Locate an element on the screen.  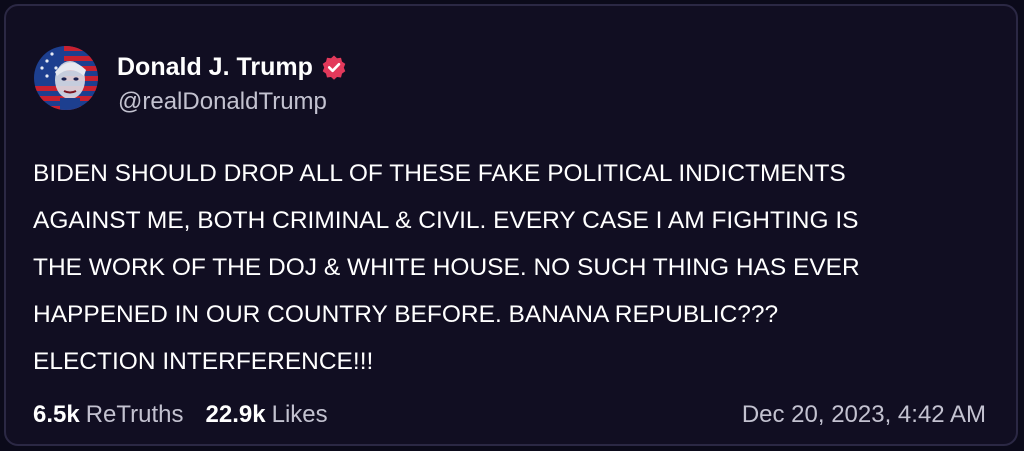
post-stats: 6.5k ReTruths 22.9k Likes is located at coordinates (180, 415).